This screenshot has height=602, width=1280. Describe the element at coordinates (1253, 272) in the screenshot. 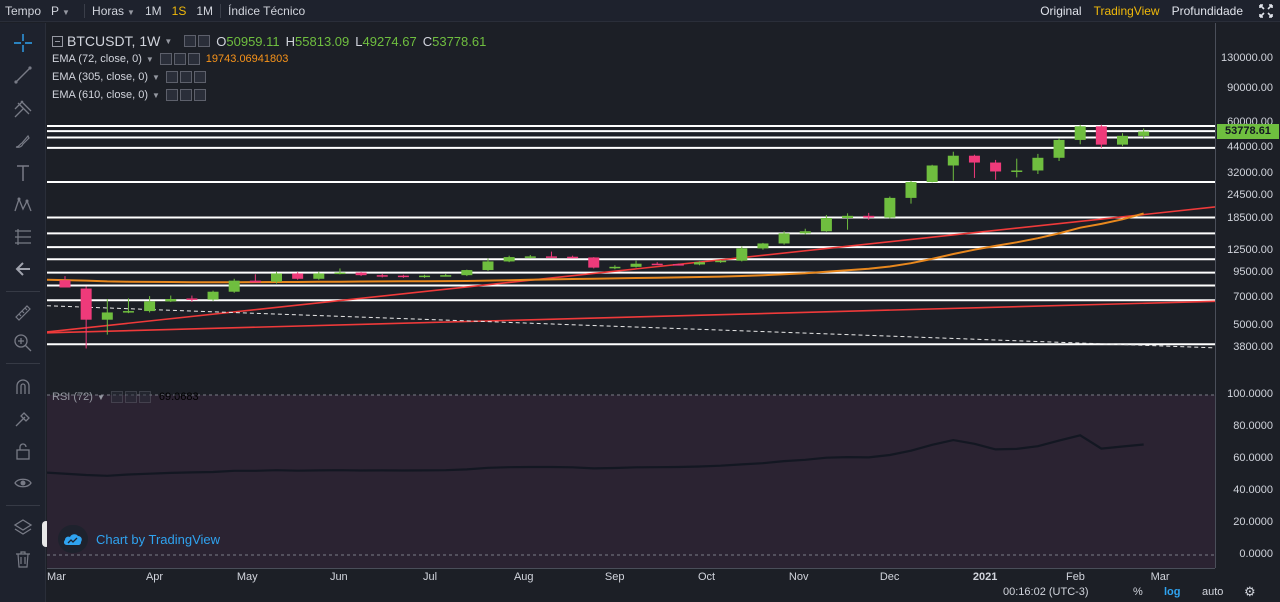

I see `price-tick-label: 9500.00` at that location.